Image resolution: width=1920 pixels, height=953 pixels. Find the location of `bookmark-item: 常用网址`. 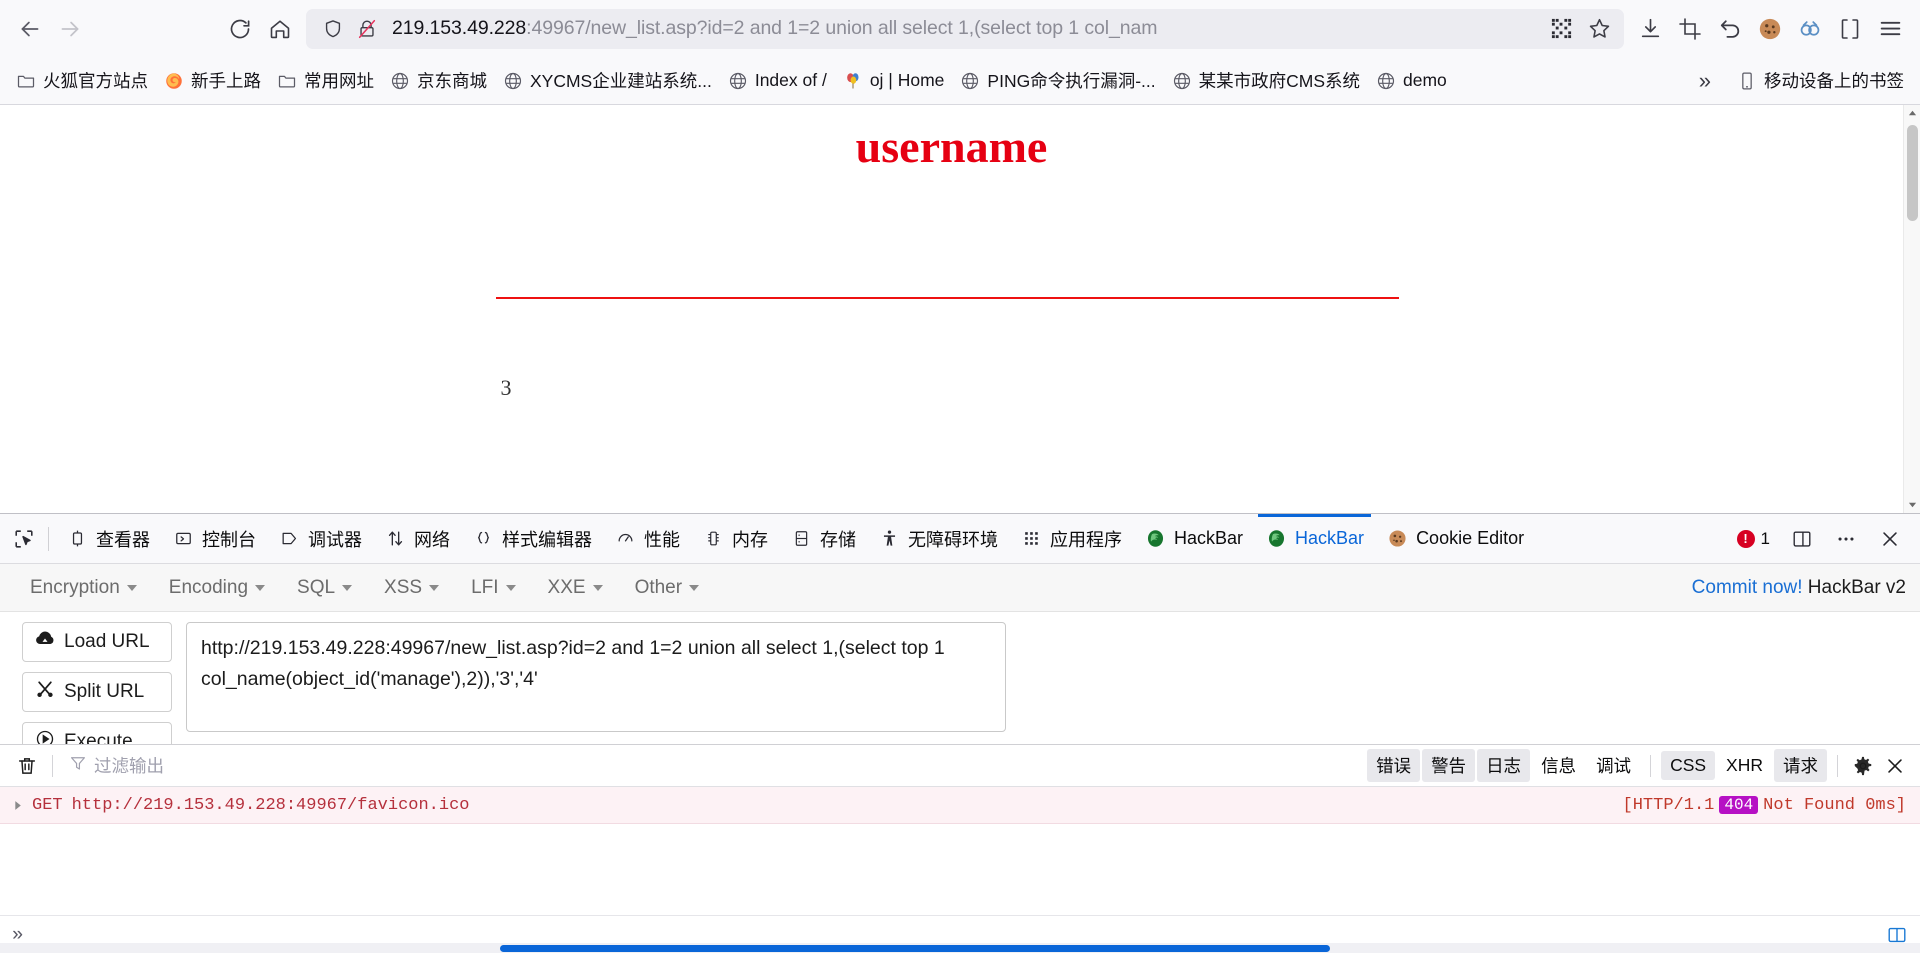

bookmark-item: 常用网址 is located at coordinates (325, 80).